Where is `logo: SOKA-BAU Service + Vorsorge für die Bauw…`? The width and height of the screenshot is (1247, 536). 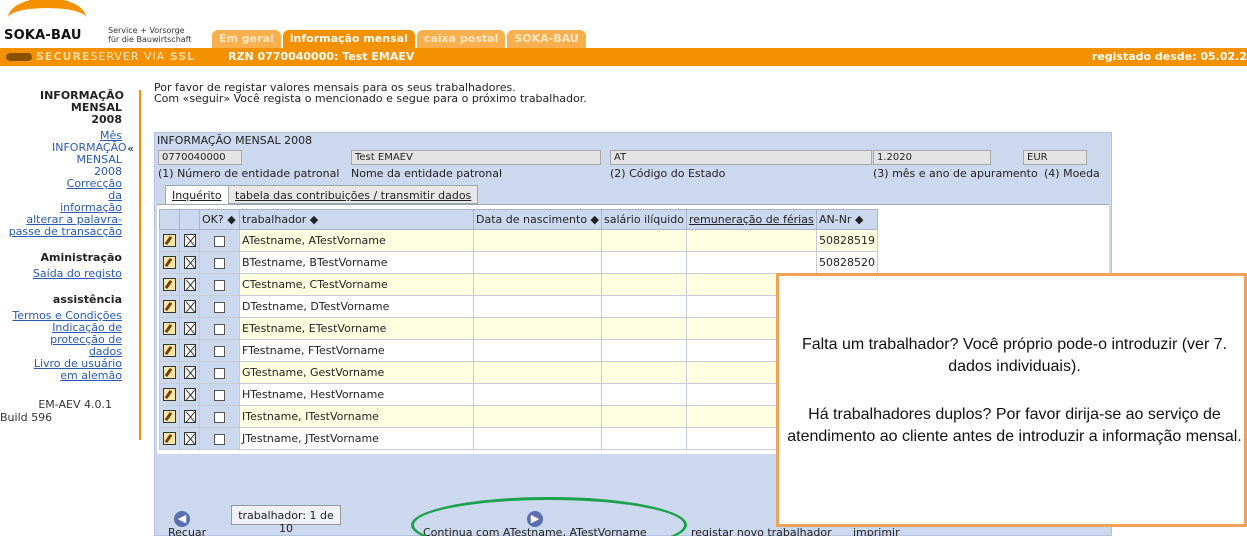 logo: SOKA-BAU Service + Vorsorge für die Bauw… is located at coordinates (107, 23).